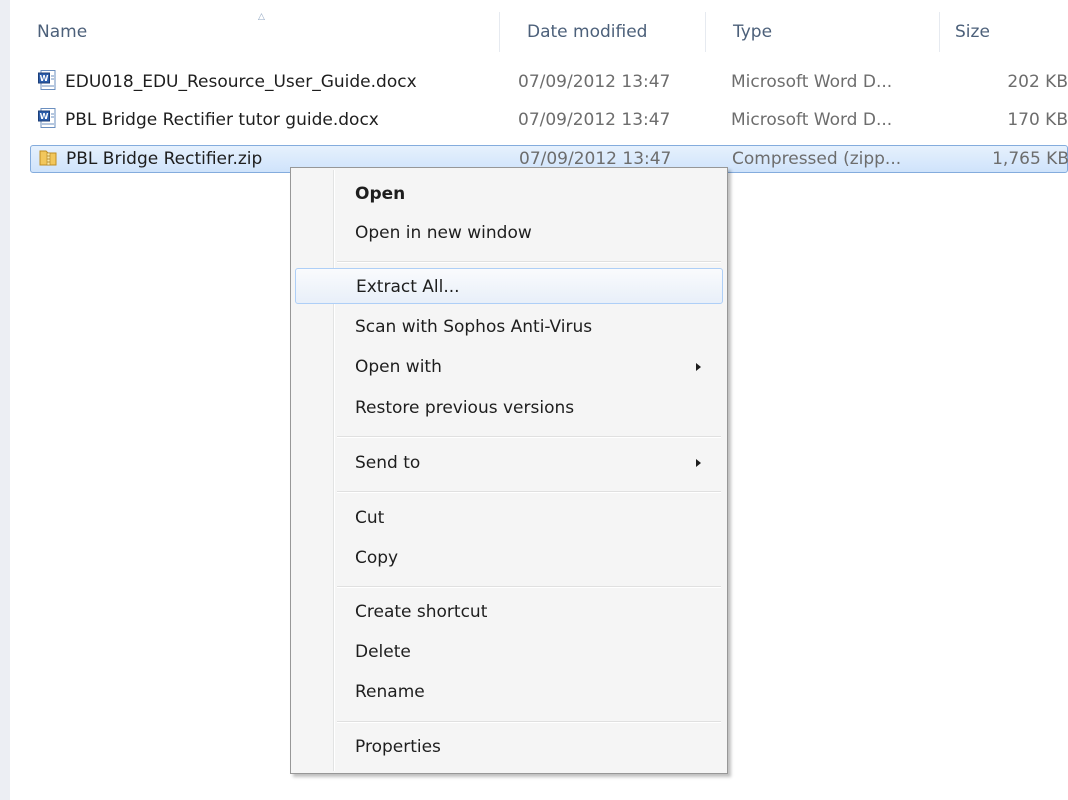 This screenshot has height=800, width=1068. I want to click on file-size: 170 KB, so click(1037, 120).